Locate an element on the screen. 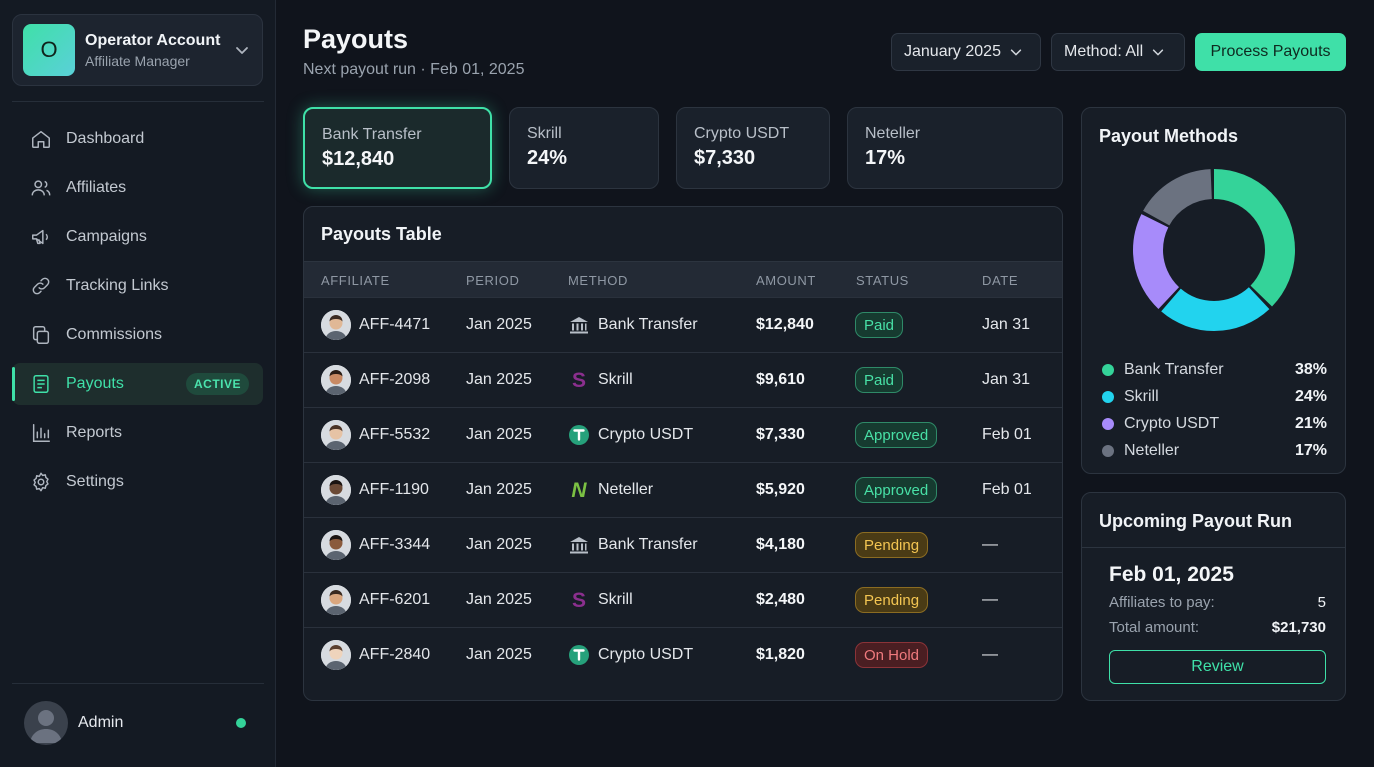 The height and width of the screenshot is (767, 1374). skrill-icon: S is located at coordinates (579, 600).